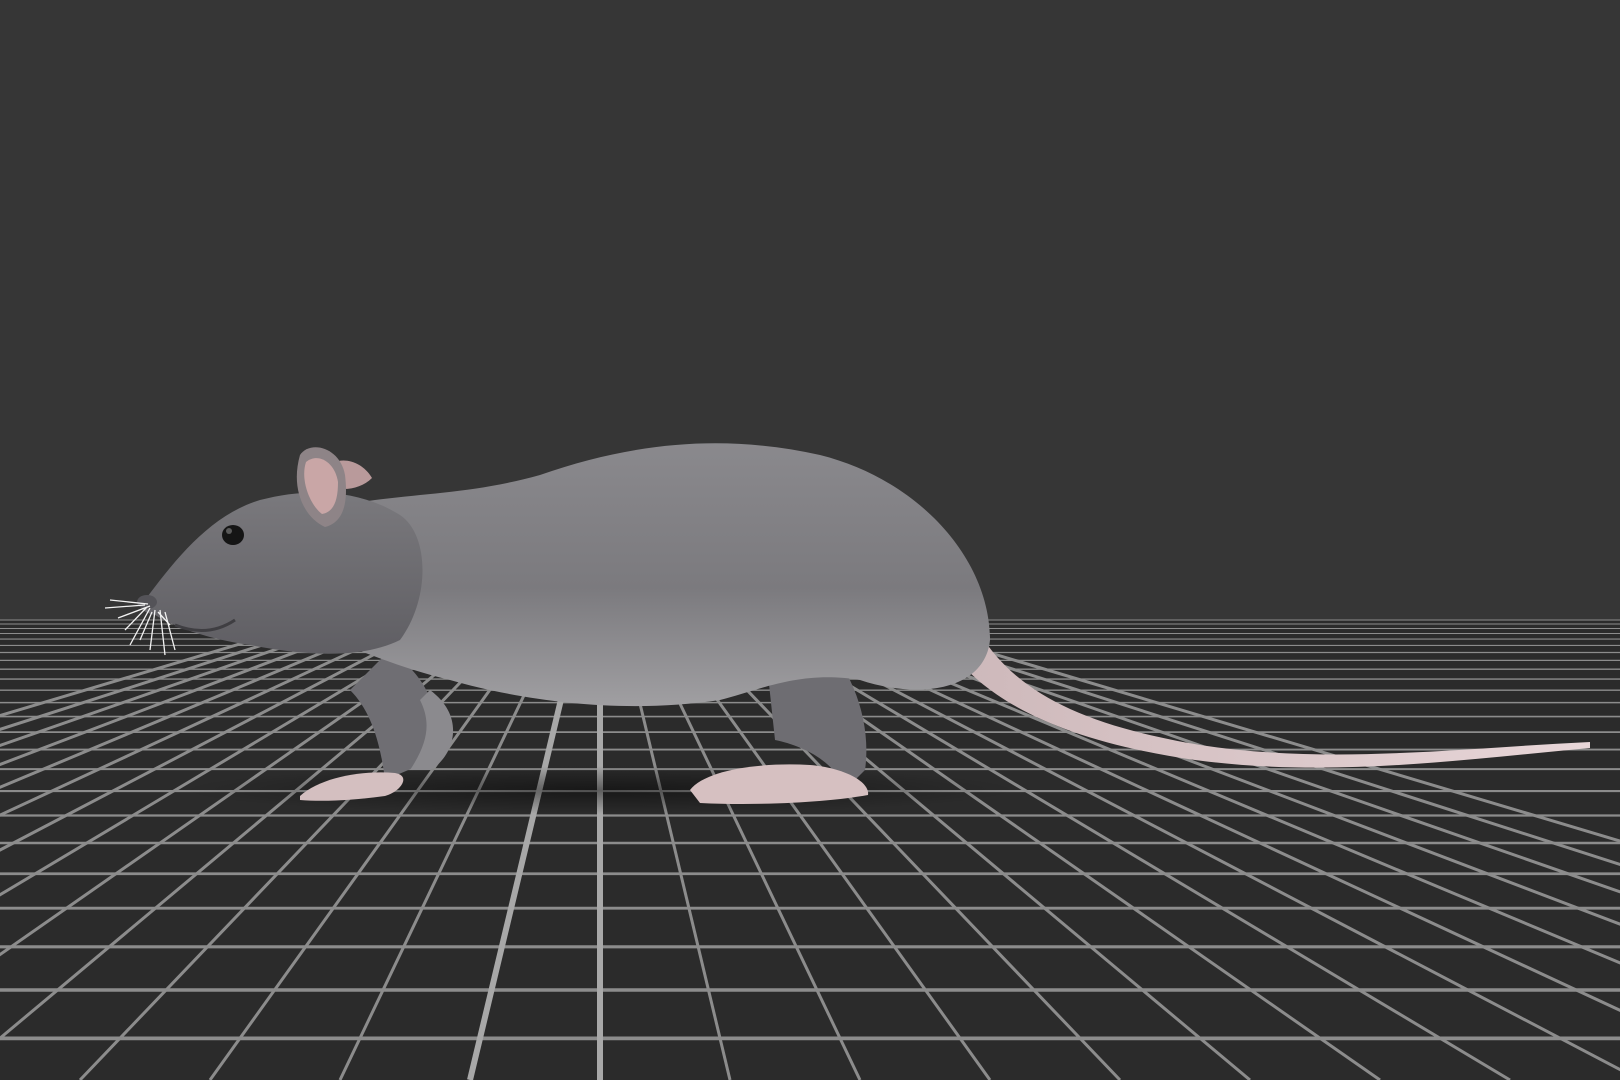  I want to click on rat-shadow, so click(600, 790).